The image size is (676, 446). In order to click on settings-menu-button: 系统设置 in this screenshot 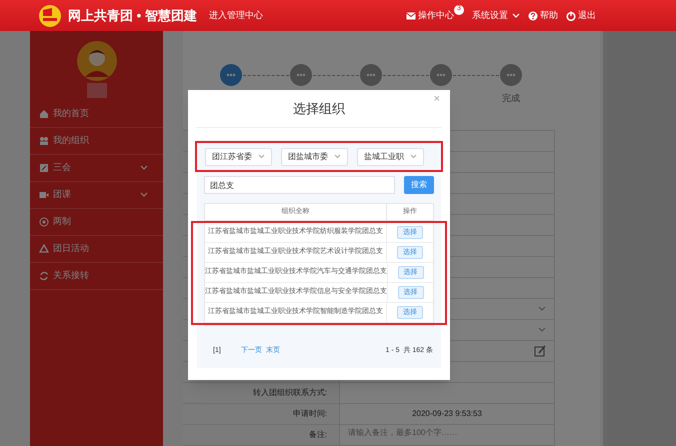, I will do `click(496, 15)`.